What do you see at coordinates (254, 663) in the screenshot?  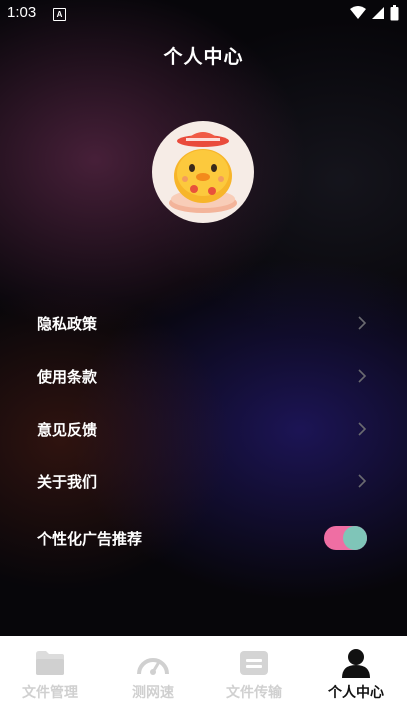 I see `file-transfer-icon` at bounding box center [254, 663].